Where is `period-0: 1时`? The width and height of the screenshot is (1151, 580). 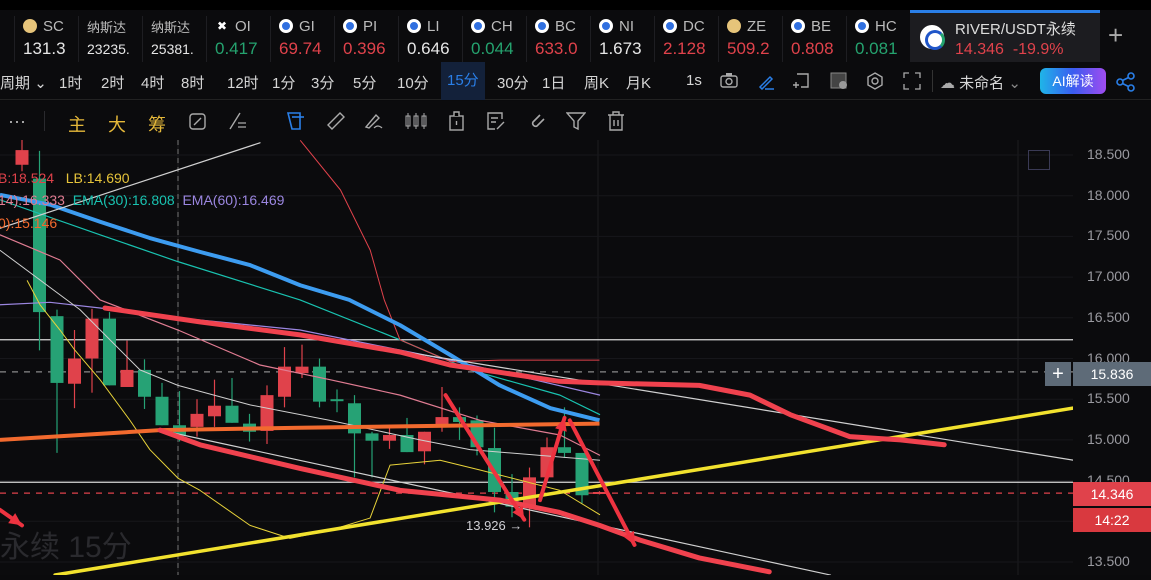
period-0: 1时 is located at coordinates (70, 82).